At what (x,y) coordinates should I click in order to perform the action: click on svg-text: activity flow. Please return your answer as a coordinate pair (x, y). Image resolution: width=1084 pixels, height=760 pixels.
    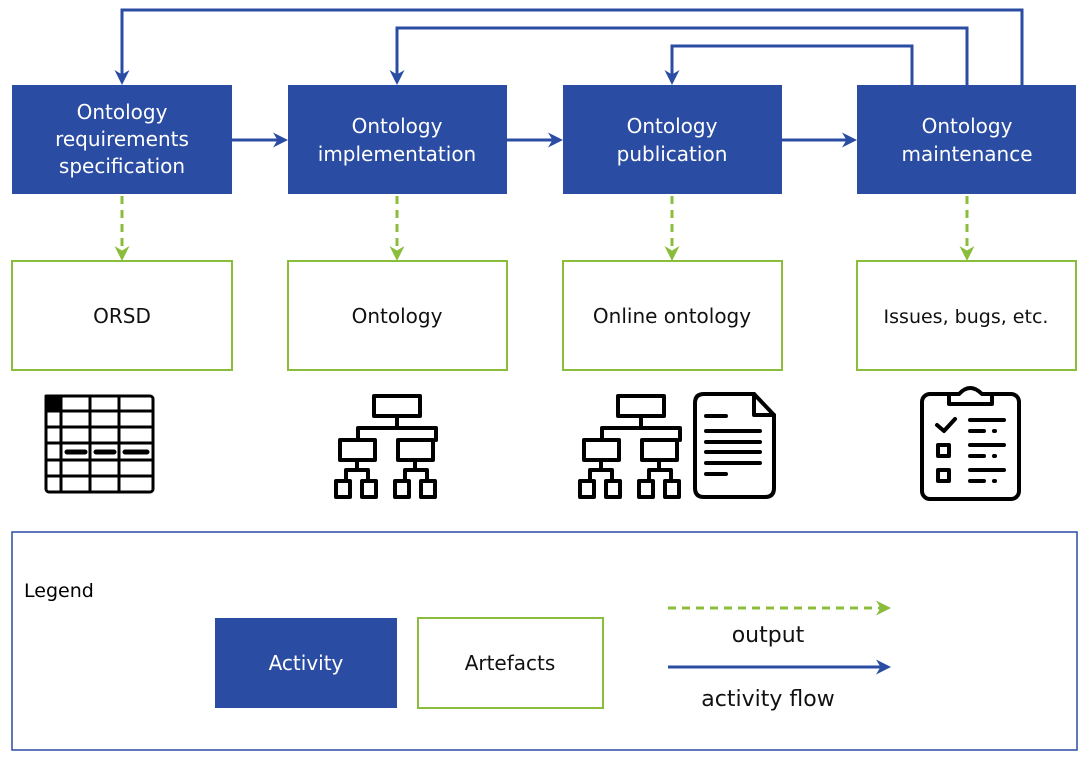
    Looking at the image, I should click on (767, 699).